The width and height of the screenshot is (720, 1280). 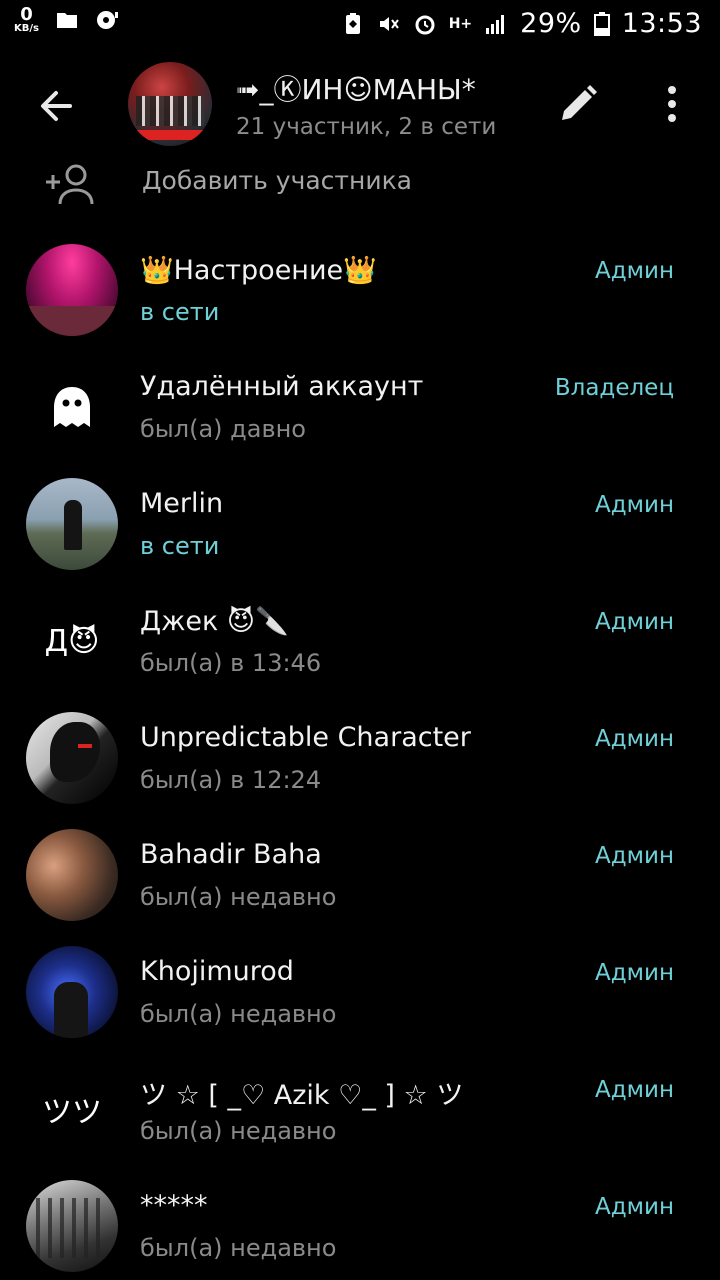 I want to click on member-name: ツ ☆ [ _♡ Azik ♡_ ] ☆ ツ, so click(x=302, y=1095).